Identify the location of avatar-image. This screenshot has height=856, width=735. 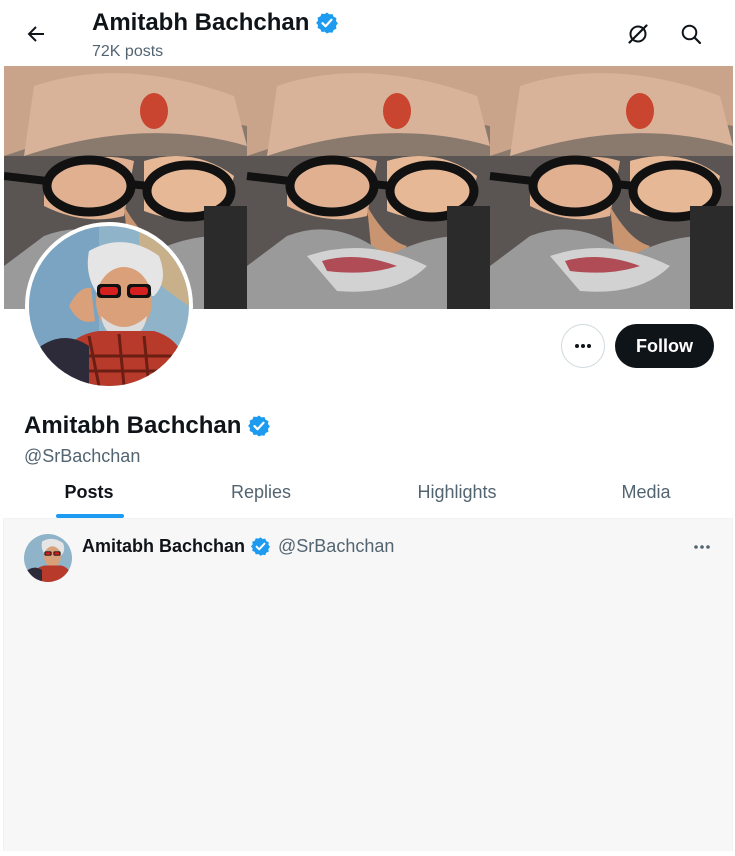
(109, 306).